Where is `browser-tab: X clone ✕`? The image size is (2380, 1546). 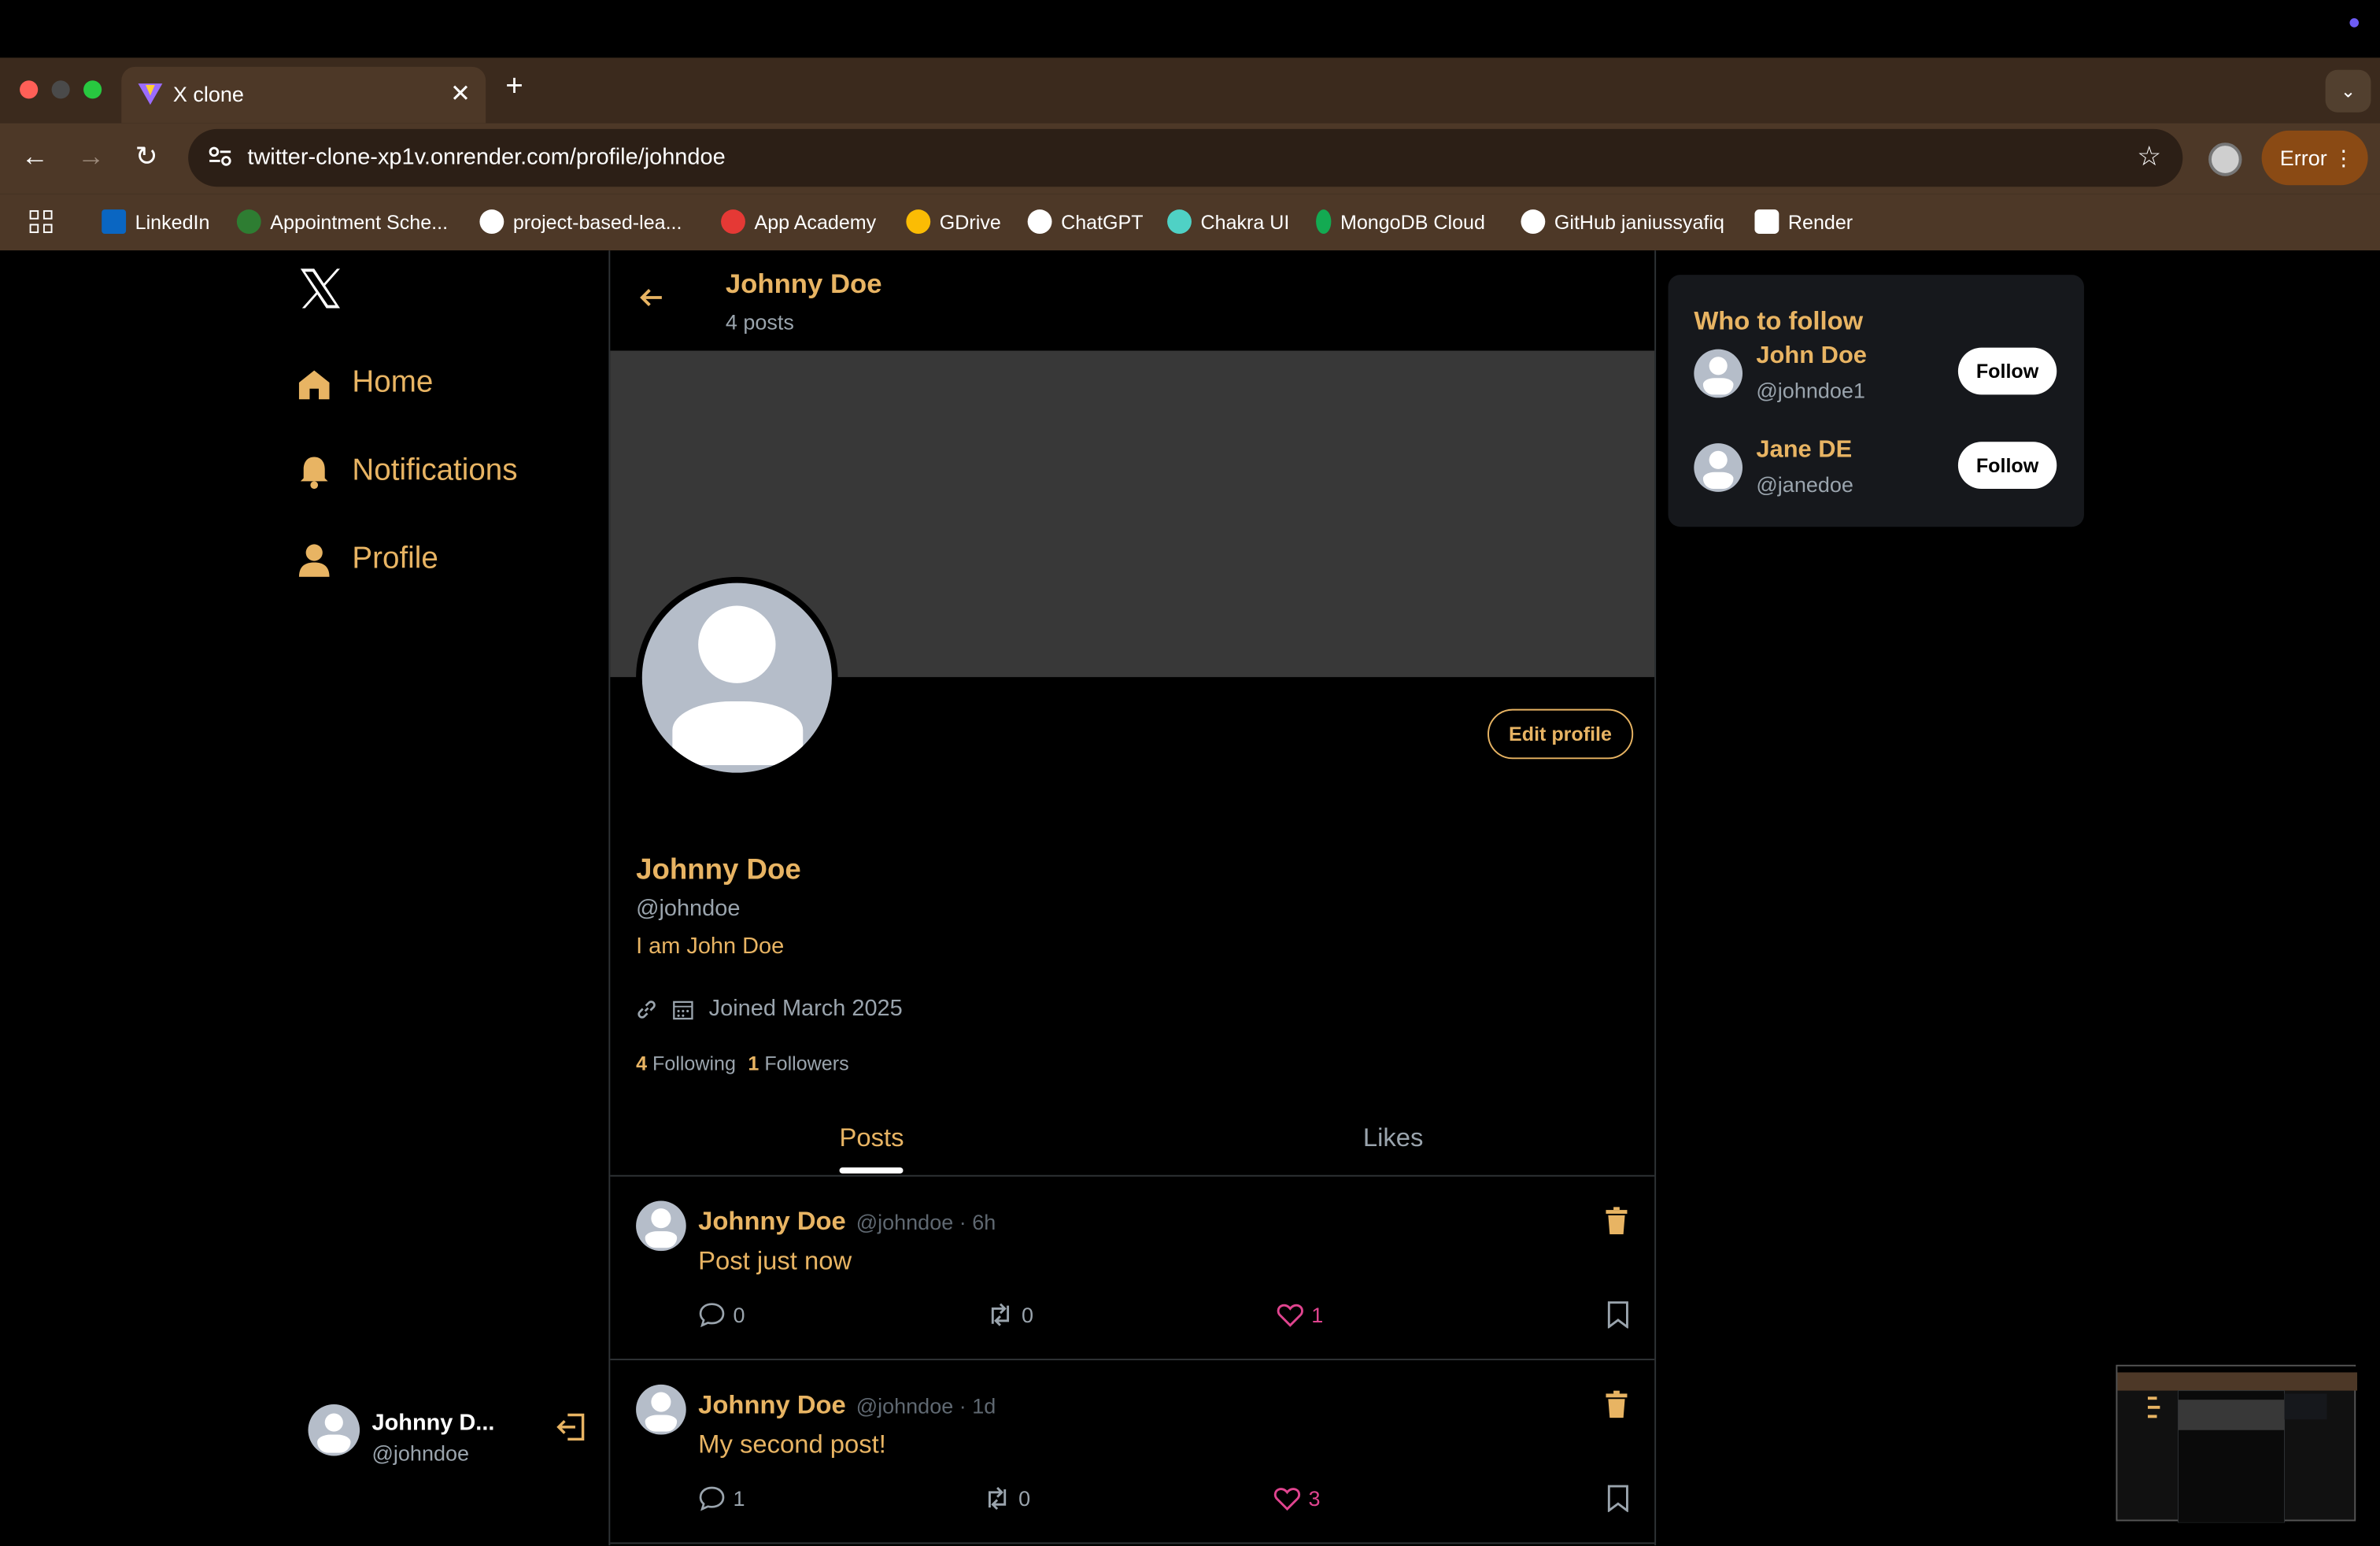 browser-tab: X clone ✕ is located at coordinates (303, 95).